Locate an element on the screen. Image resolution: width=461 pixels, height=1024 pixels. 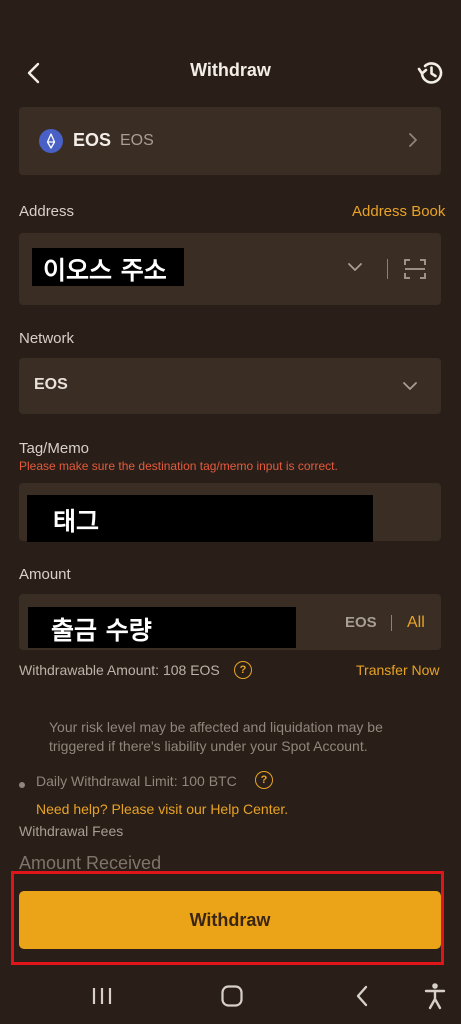
system-nav-bar is located at coordinates (230, 997).